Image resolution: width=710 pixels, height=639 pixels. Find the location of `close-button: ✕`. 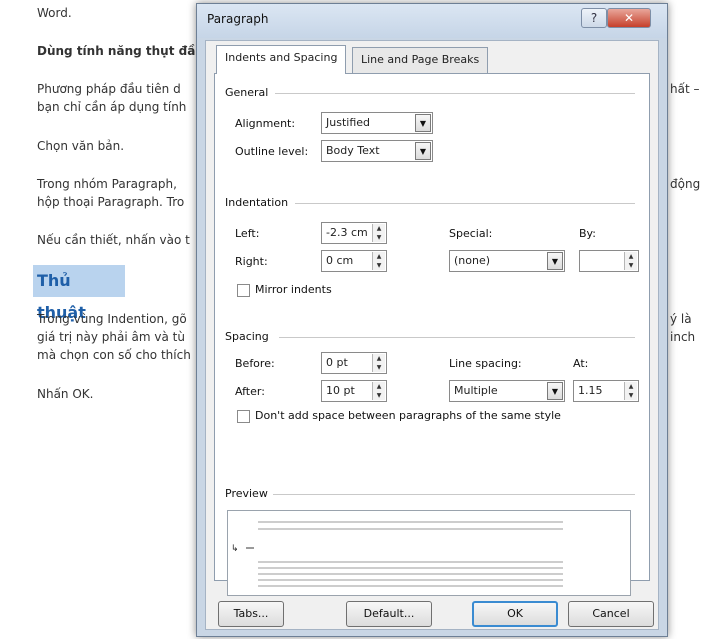

close-button: ✕ is located at coordinates (629, 18).